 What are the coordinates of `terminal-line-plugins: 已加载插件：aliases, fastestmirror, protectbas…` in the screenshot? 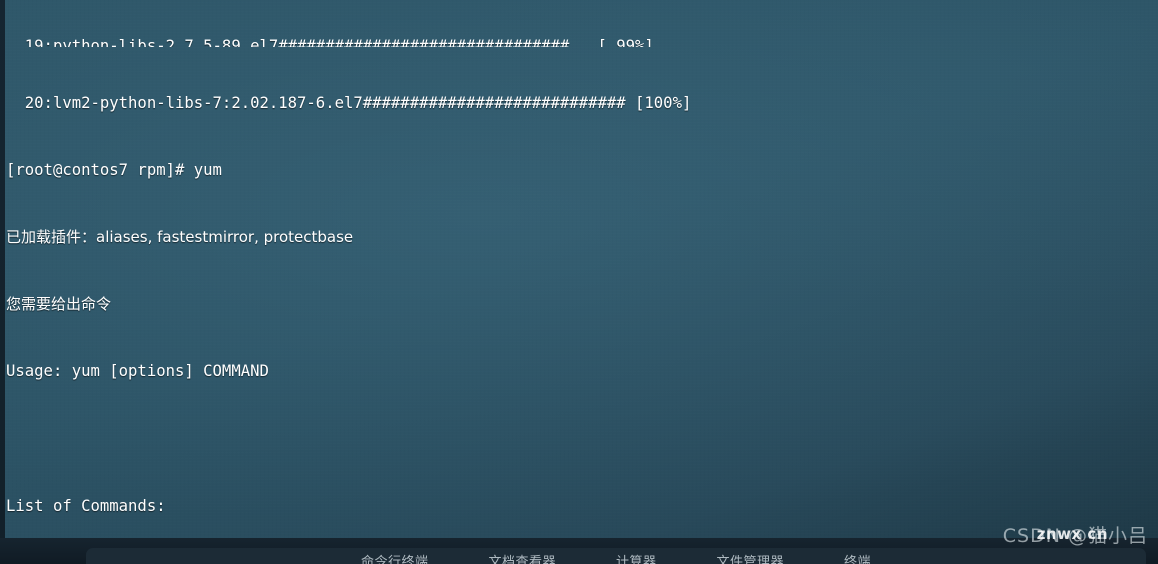 It's located at (180, 237).